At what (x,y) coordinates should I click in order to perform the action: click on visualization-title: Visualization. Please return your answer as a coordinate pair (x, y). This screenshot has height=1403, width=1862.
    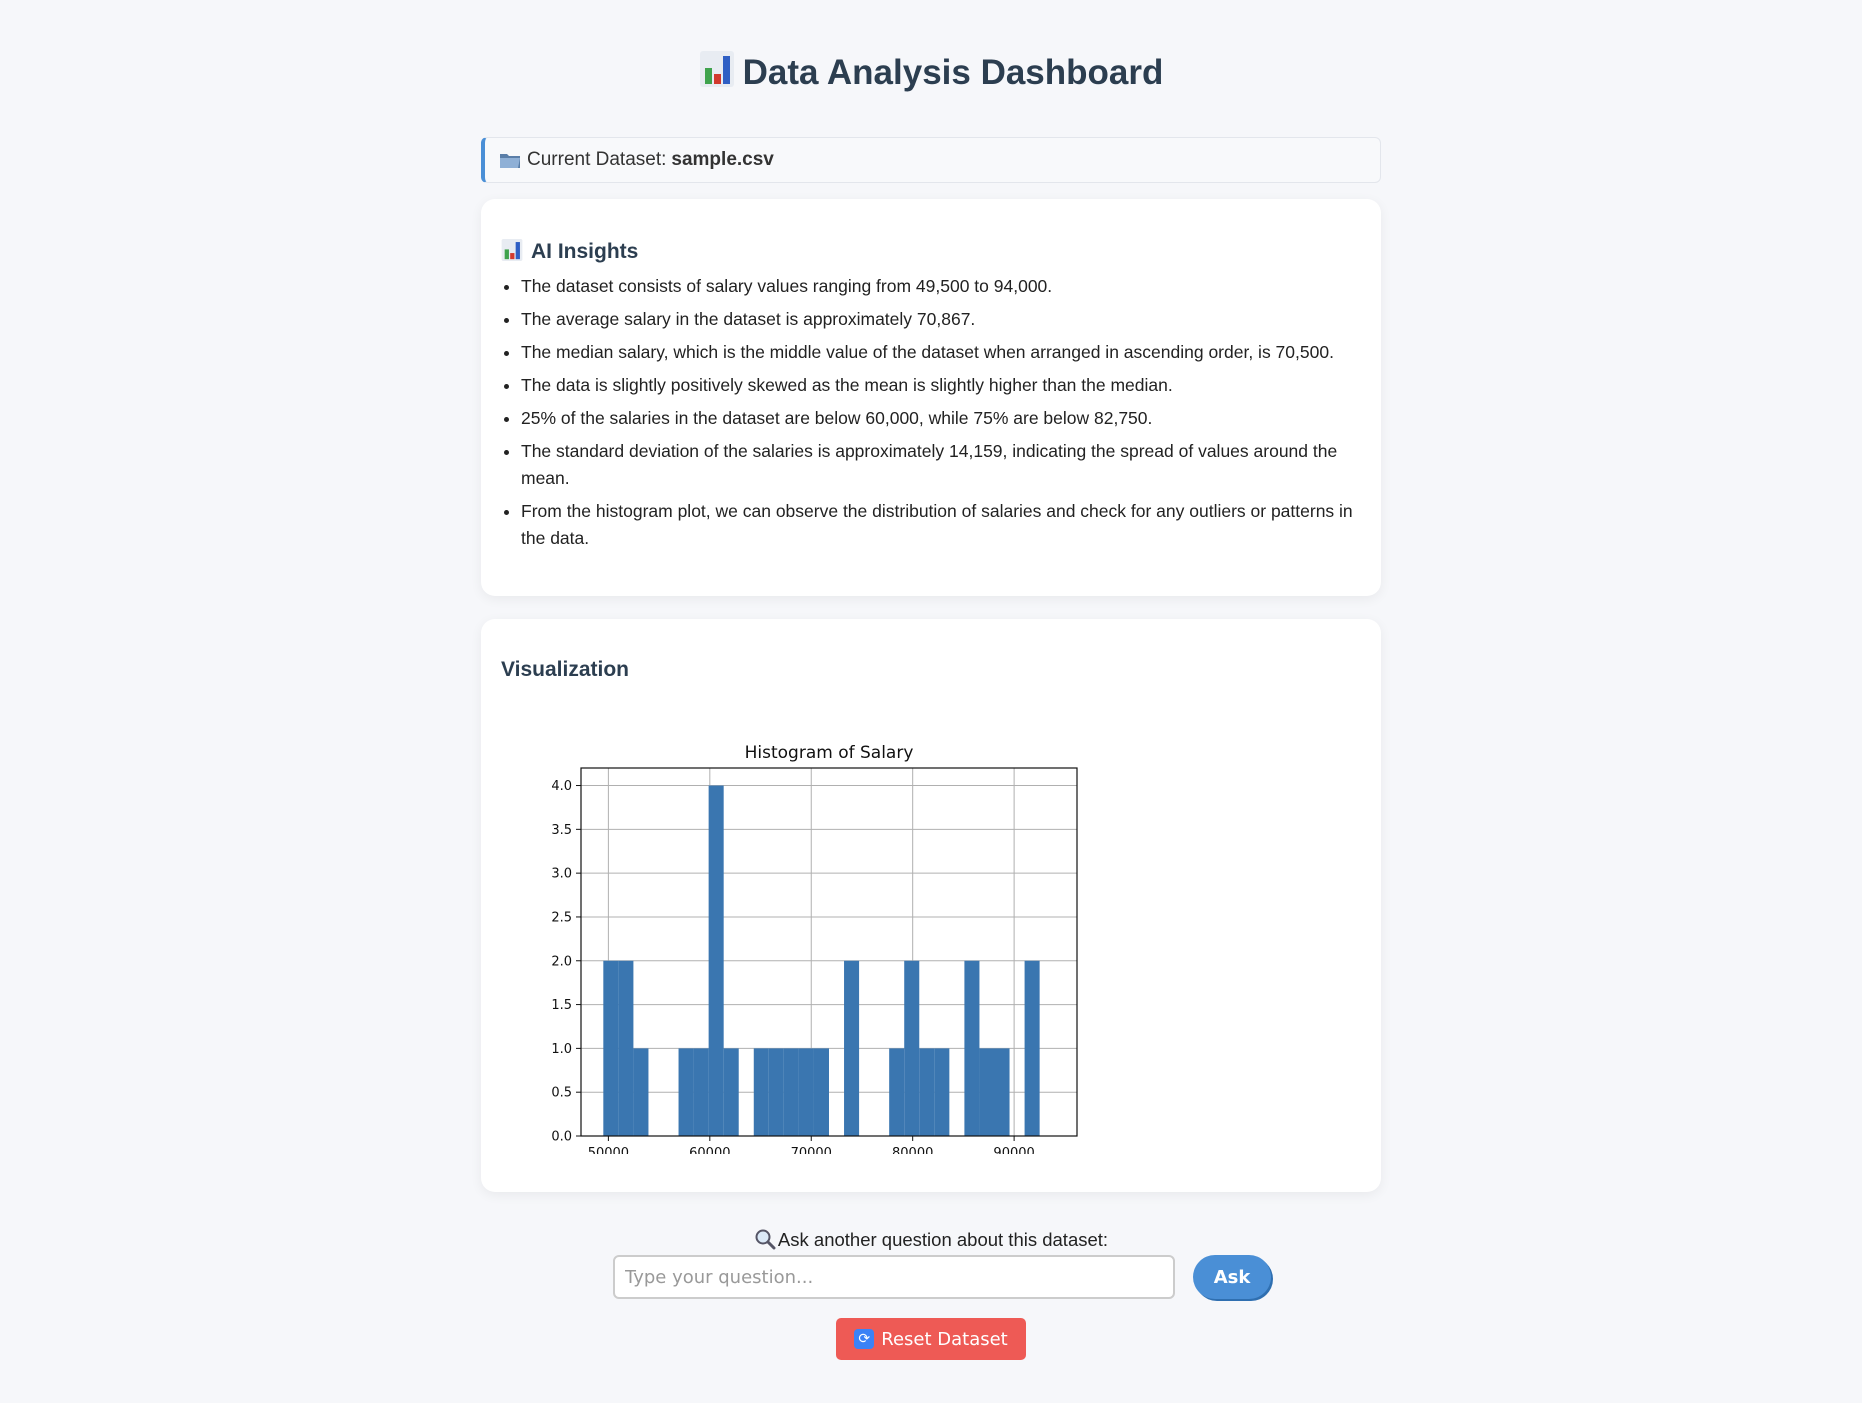
    Looking at the image, I should click on (565, 669).